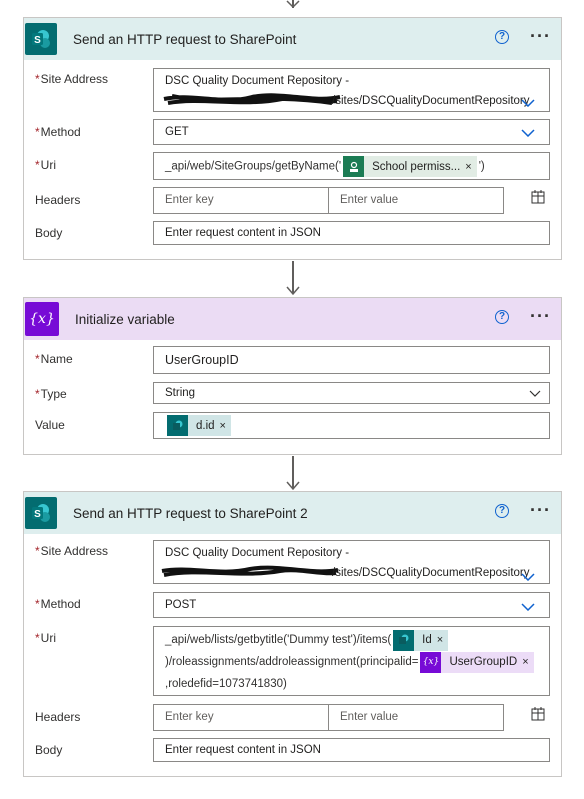 This screenshot has height=799, width=584. What do you see at coordinates (54, 359) in the screenshot?
I see `name-label: *Name` at bounding box center [54, 359].